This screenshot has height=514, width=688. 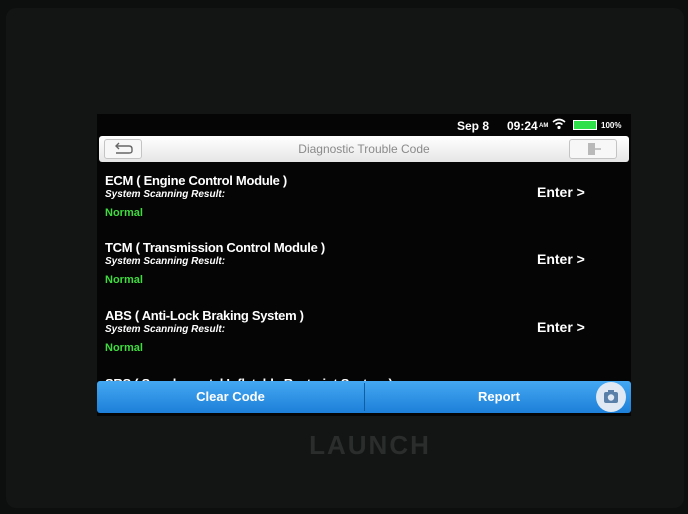 I want to click on module-name: TCM ( Transmission Control Module ), so click(x=215, y=247).